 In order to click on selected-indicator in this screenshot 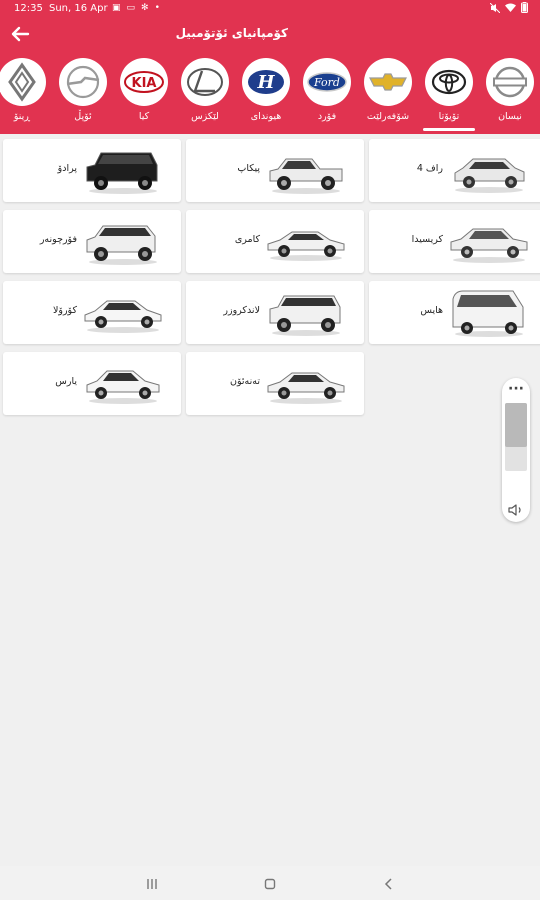, I will do `click(449, 129)`.